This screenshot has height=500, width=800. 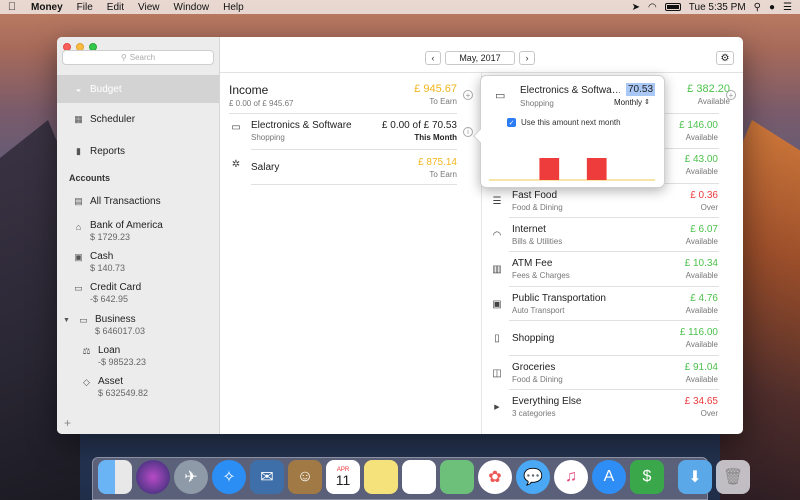 I want to click on menu-file: File, so click(x=85, y=7).